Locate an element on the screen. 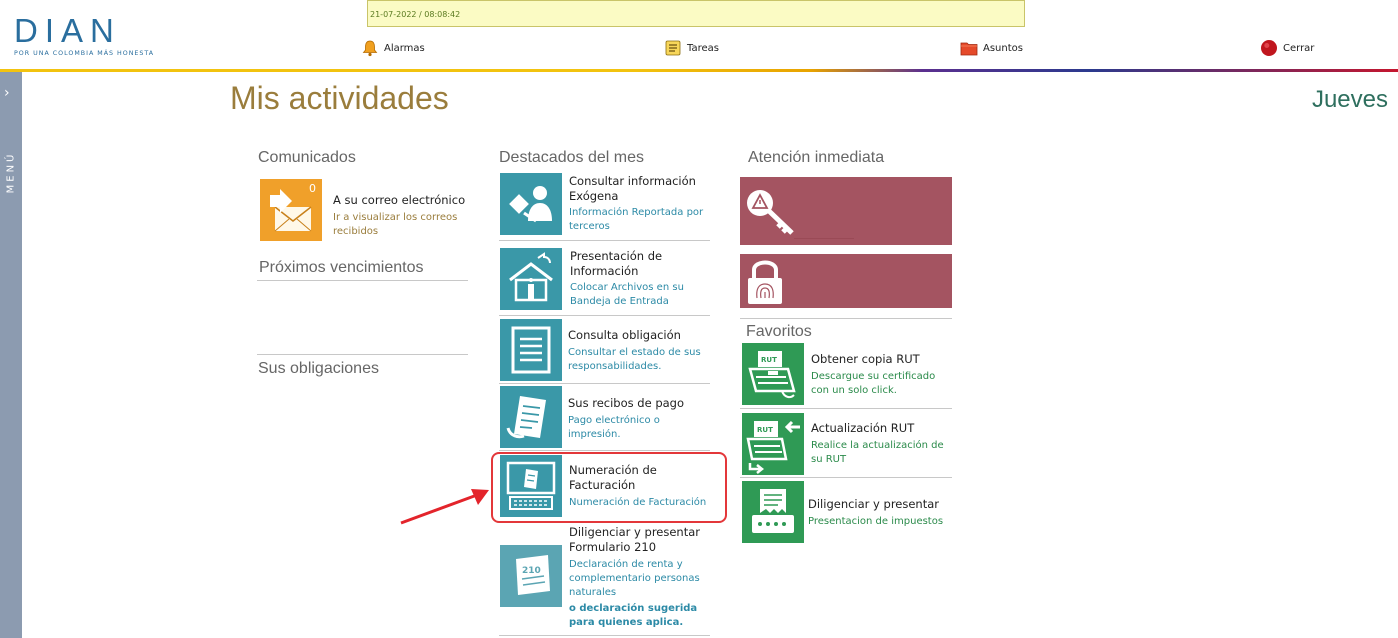 The width and height of the screenshot is (1398, 638). section-proximos: Próximos vencimientos is located at coordinates (341, 267).